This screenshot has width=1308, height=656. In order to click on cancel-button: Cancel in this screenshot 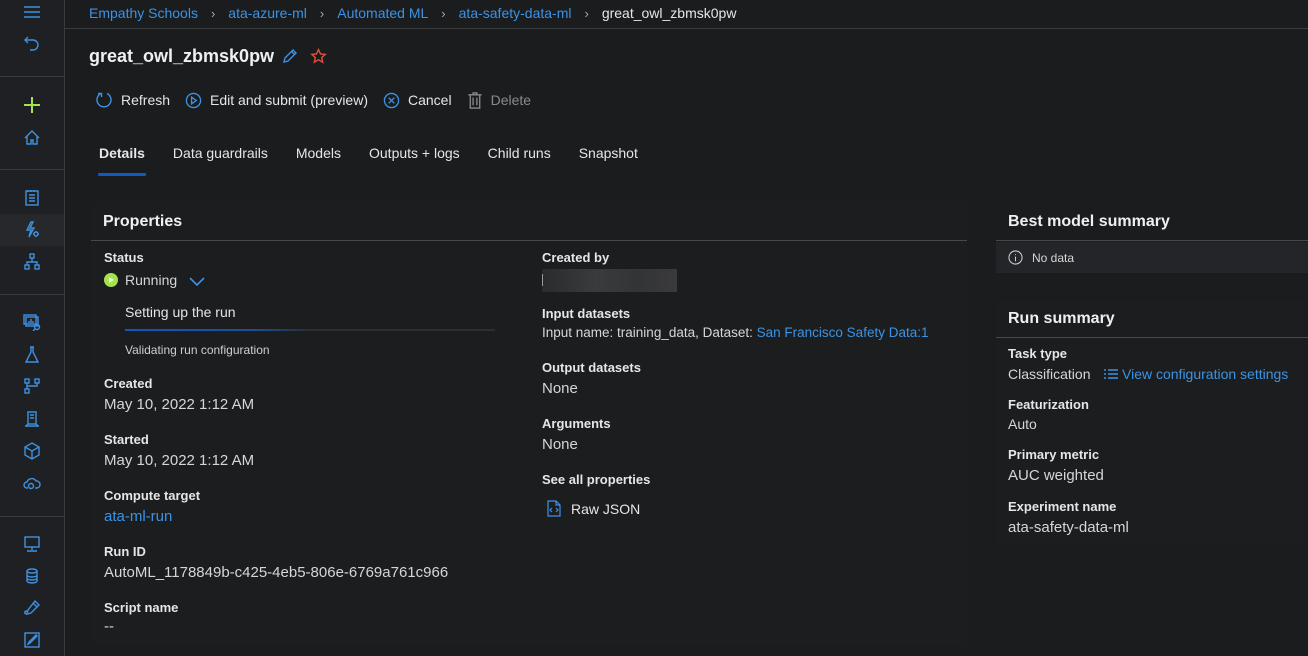, I will do `click(417, 100)`.